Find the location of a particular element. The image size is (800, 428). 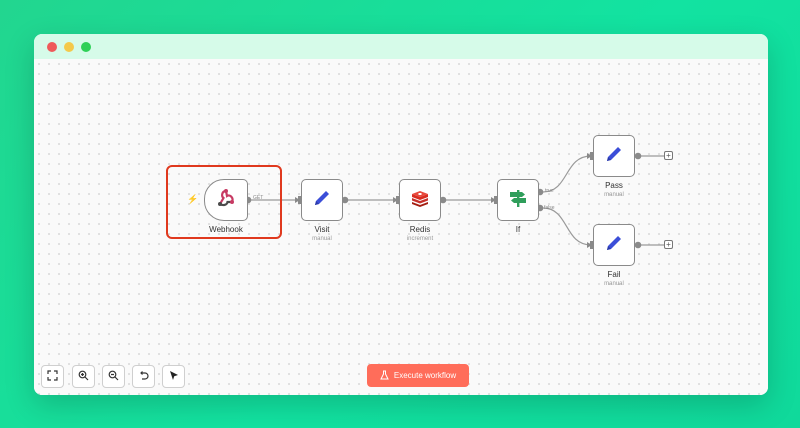

node-fail is located at coordinates (614, 245).